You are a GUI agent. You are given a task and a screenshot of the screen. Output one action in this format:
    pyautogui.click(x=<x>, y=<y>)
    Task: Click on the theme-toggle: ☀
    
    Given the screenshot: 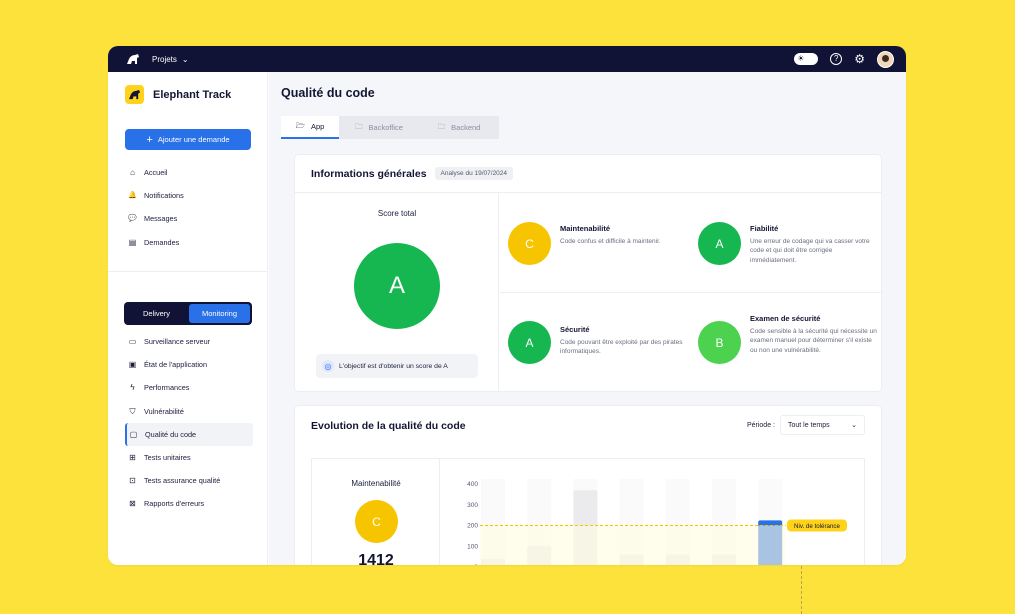 What is the action you would take?
    pyautogui.click(x=806, y=59)
    